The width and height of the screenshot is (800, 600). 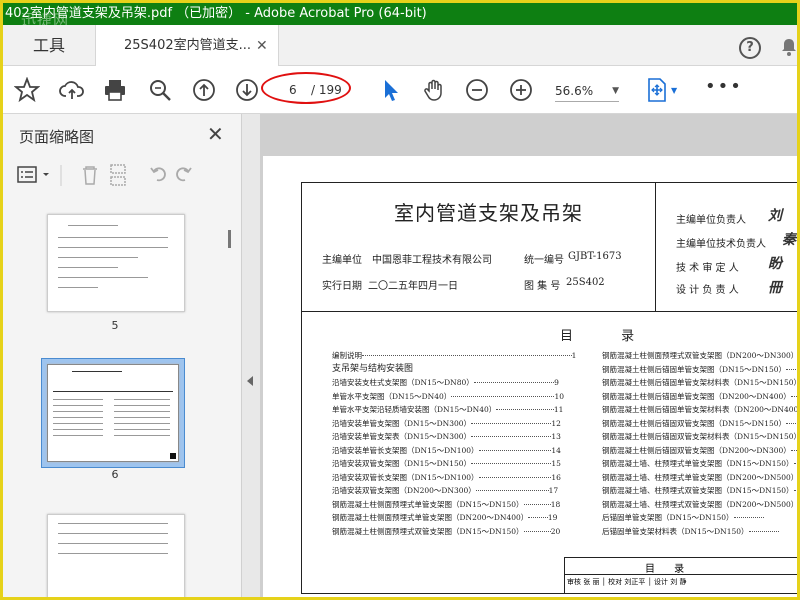 What do you see at coordinates (184, 174) in the screenshot?
I see `rotate-right-icon` at bounding box center [184, 174].